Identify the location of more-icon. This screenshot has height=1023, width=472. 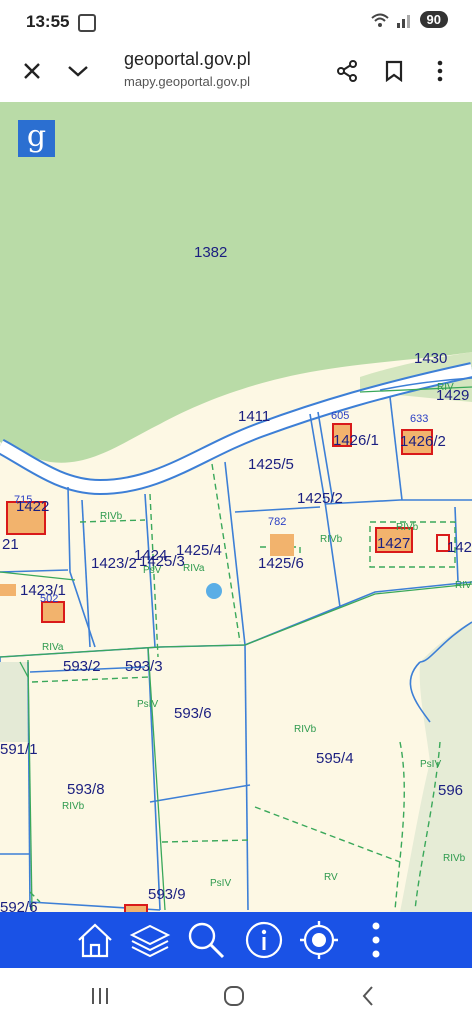
(376, 940).